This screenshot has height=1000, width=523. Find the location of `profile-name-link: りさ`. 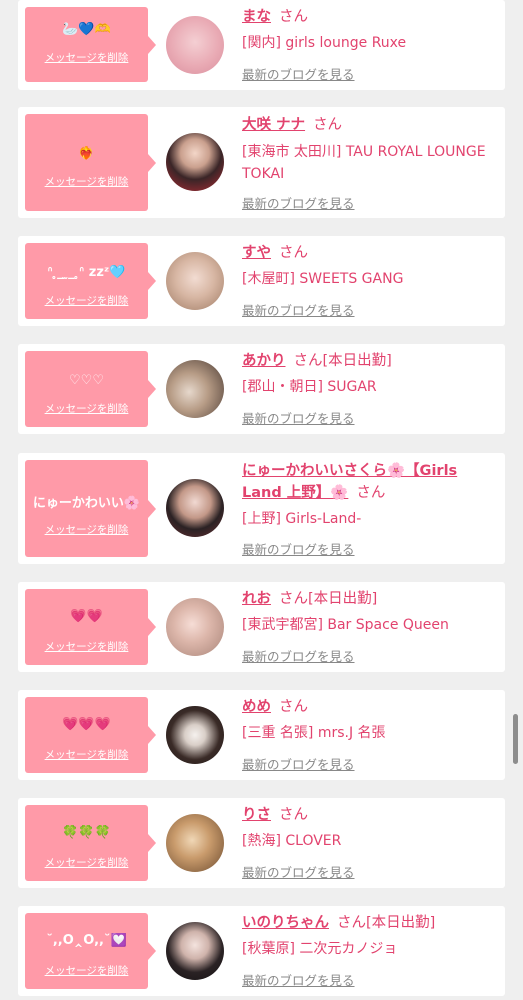

profile-name-link: りさ is located at coordinates (256, 815).